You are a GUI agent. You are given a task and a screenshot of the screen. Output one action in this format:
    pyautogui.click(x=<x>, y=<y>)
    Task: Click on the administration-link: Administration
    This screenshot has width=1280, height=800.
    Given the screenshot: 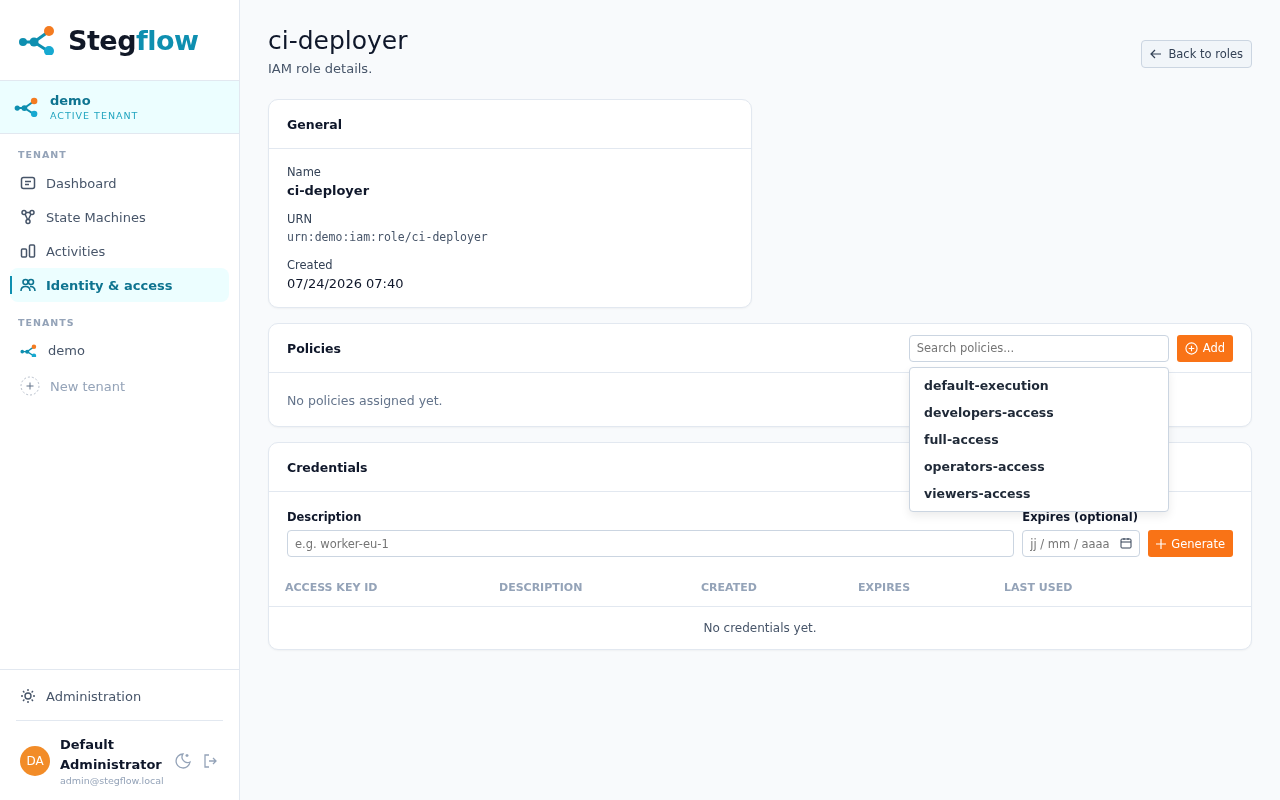 What is the action you would take?
    pyautogui.click(x=119, y=700)
    